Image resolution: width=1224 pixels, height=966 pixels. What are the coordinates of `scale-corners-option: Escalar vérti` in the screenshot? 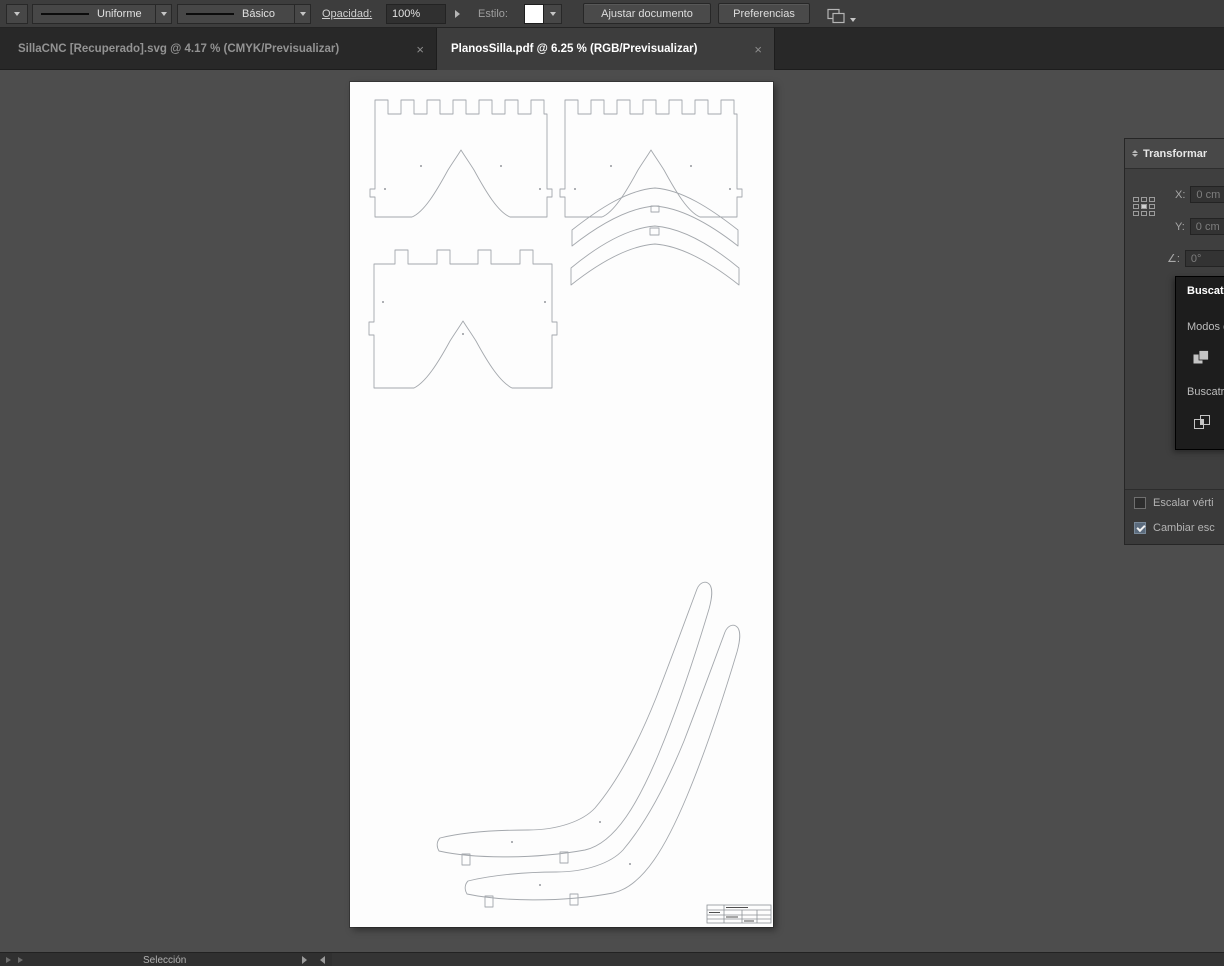 It's located at (1174, 503).